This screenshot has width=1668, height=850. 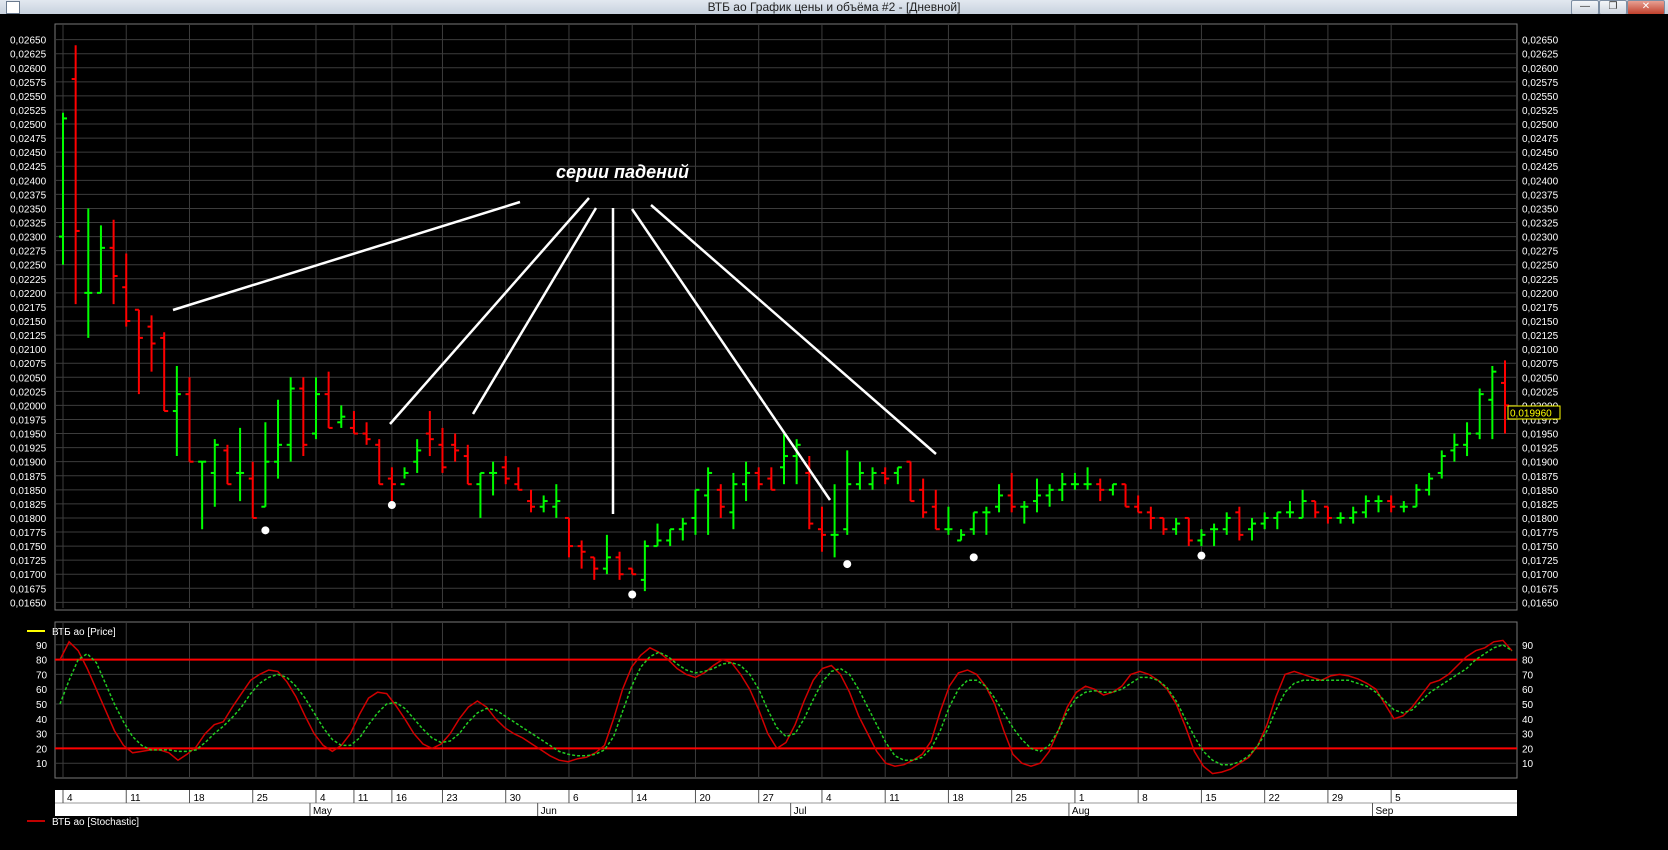 I want to click on x-day-label: 16, so click(x=402, y=798).